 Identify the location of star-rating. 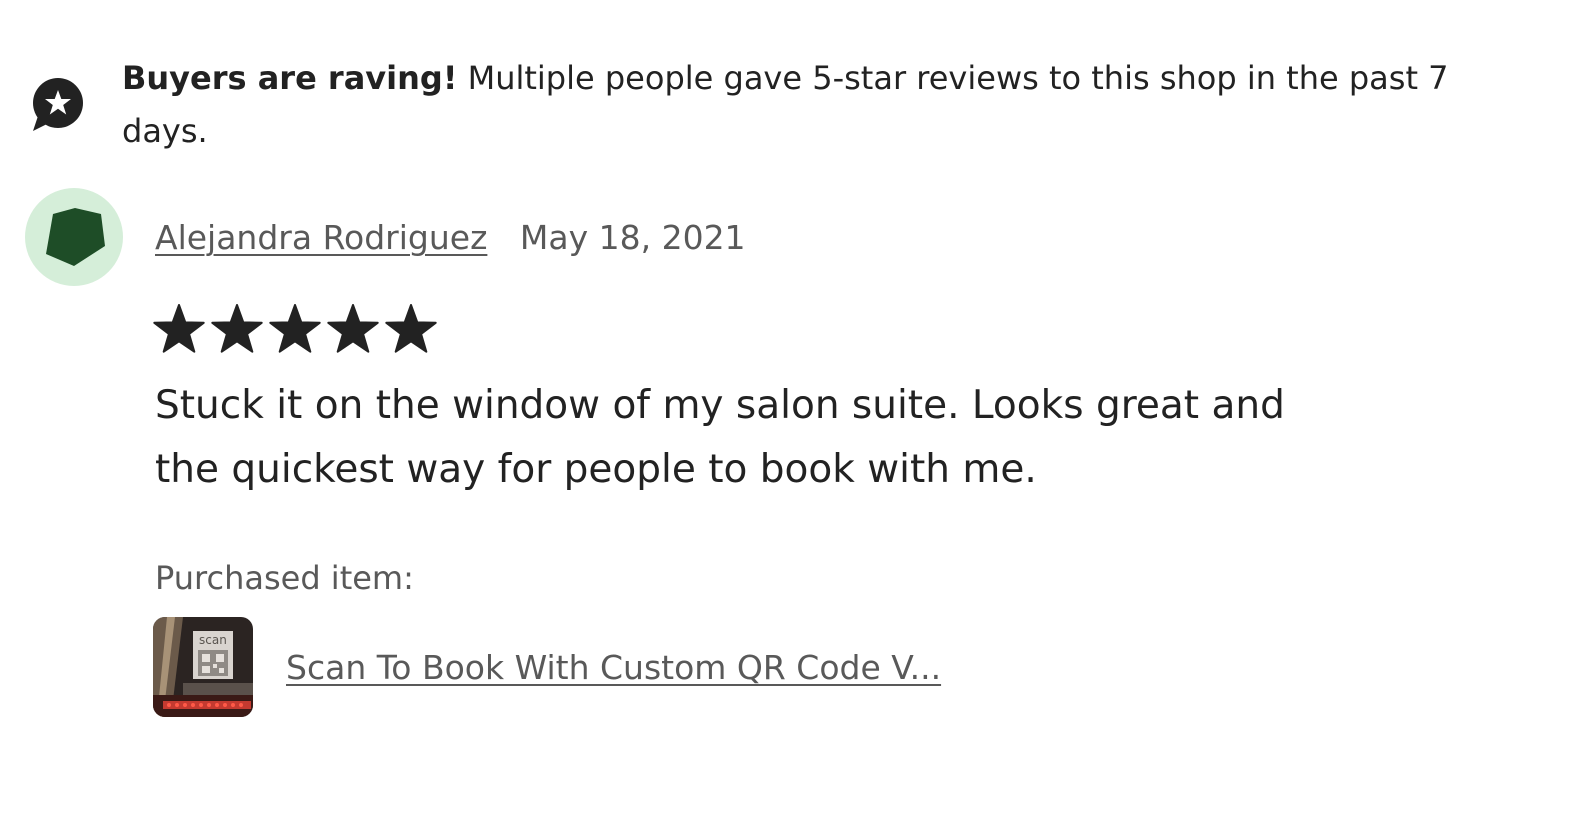
(295, 329).